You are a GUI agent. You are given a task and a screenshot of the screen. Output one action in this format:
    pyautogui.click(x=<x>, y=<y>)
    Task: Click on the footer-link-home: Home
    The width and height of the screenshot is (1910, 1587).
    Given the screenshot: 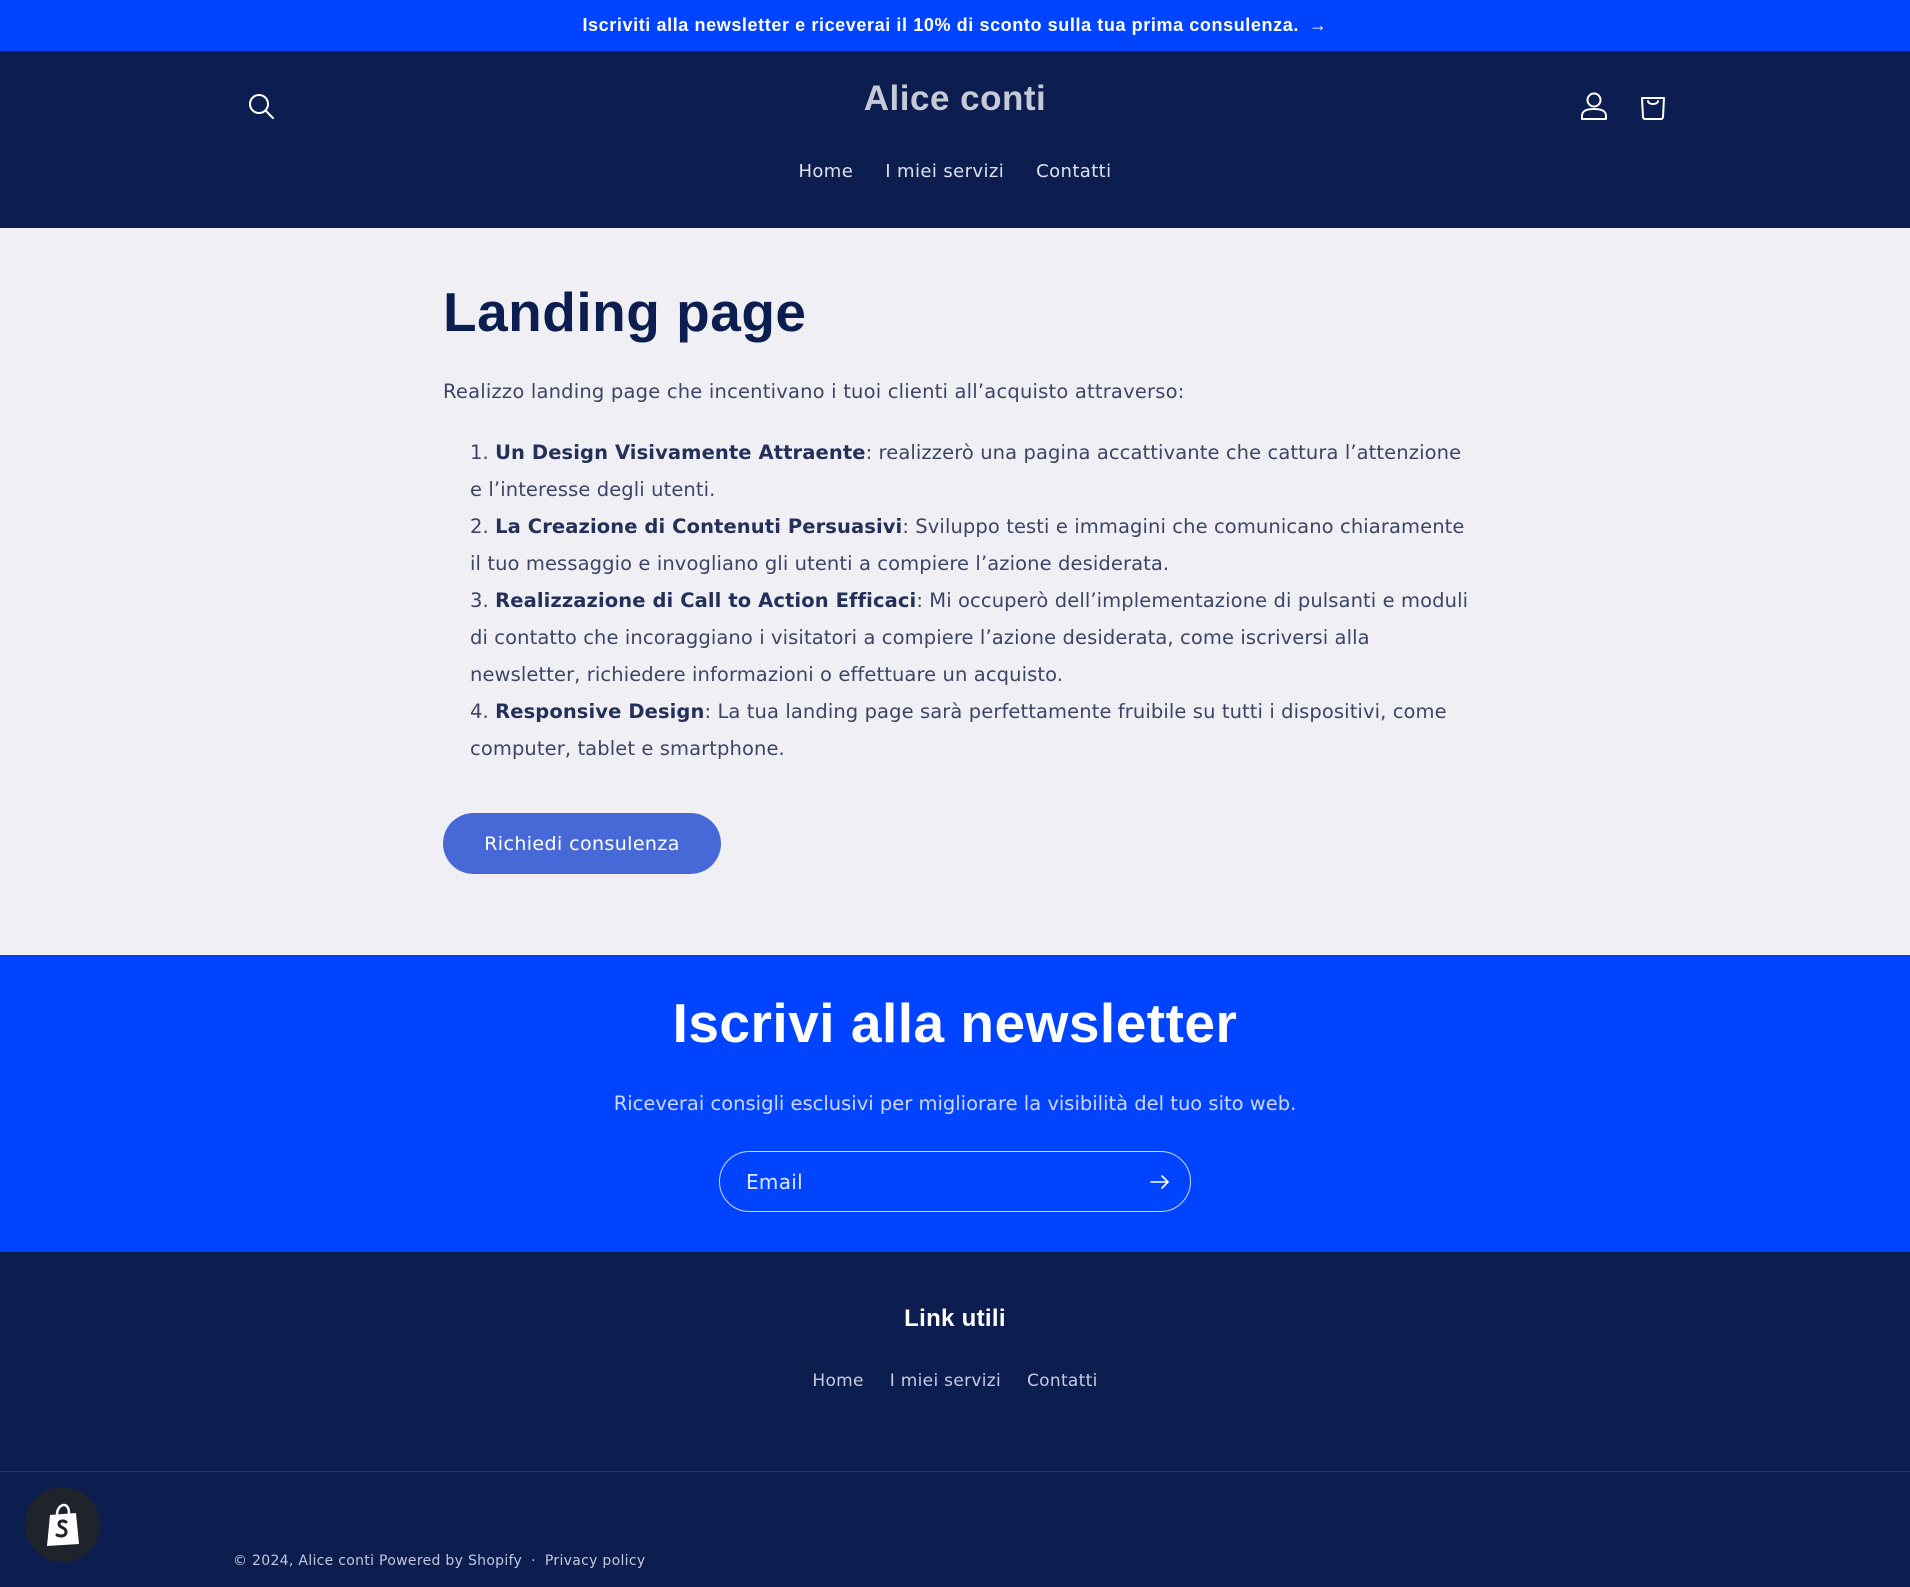 What is the action you would take?
    pyautogui.click(x=837, y=1381)
    